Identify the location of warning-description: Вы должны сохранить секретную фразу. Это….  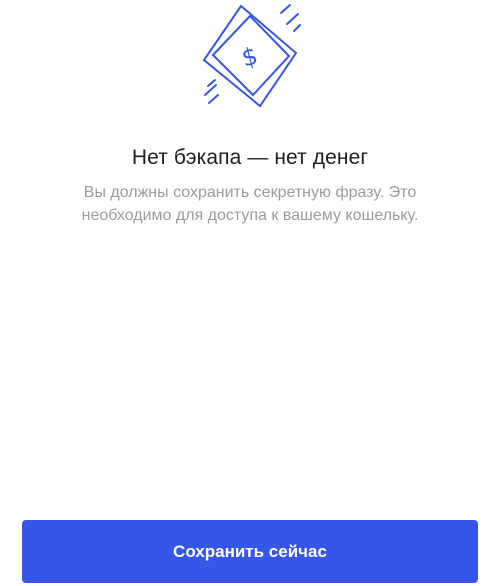
(250, 204).